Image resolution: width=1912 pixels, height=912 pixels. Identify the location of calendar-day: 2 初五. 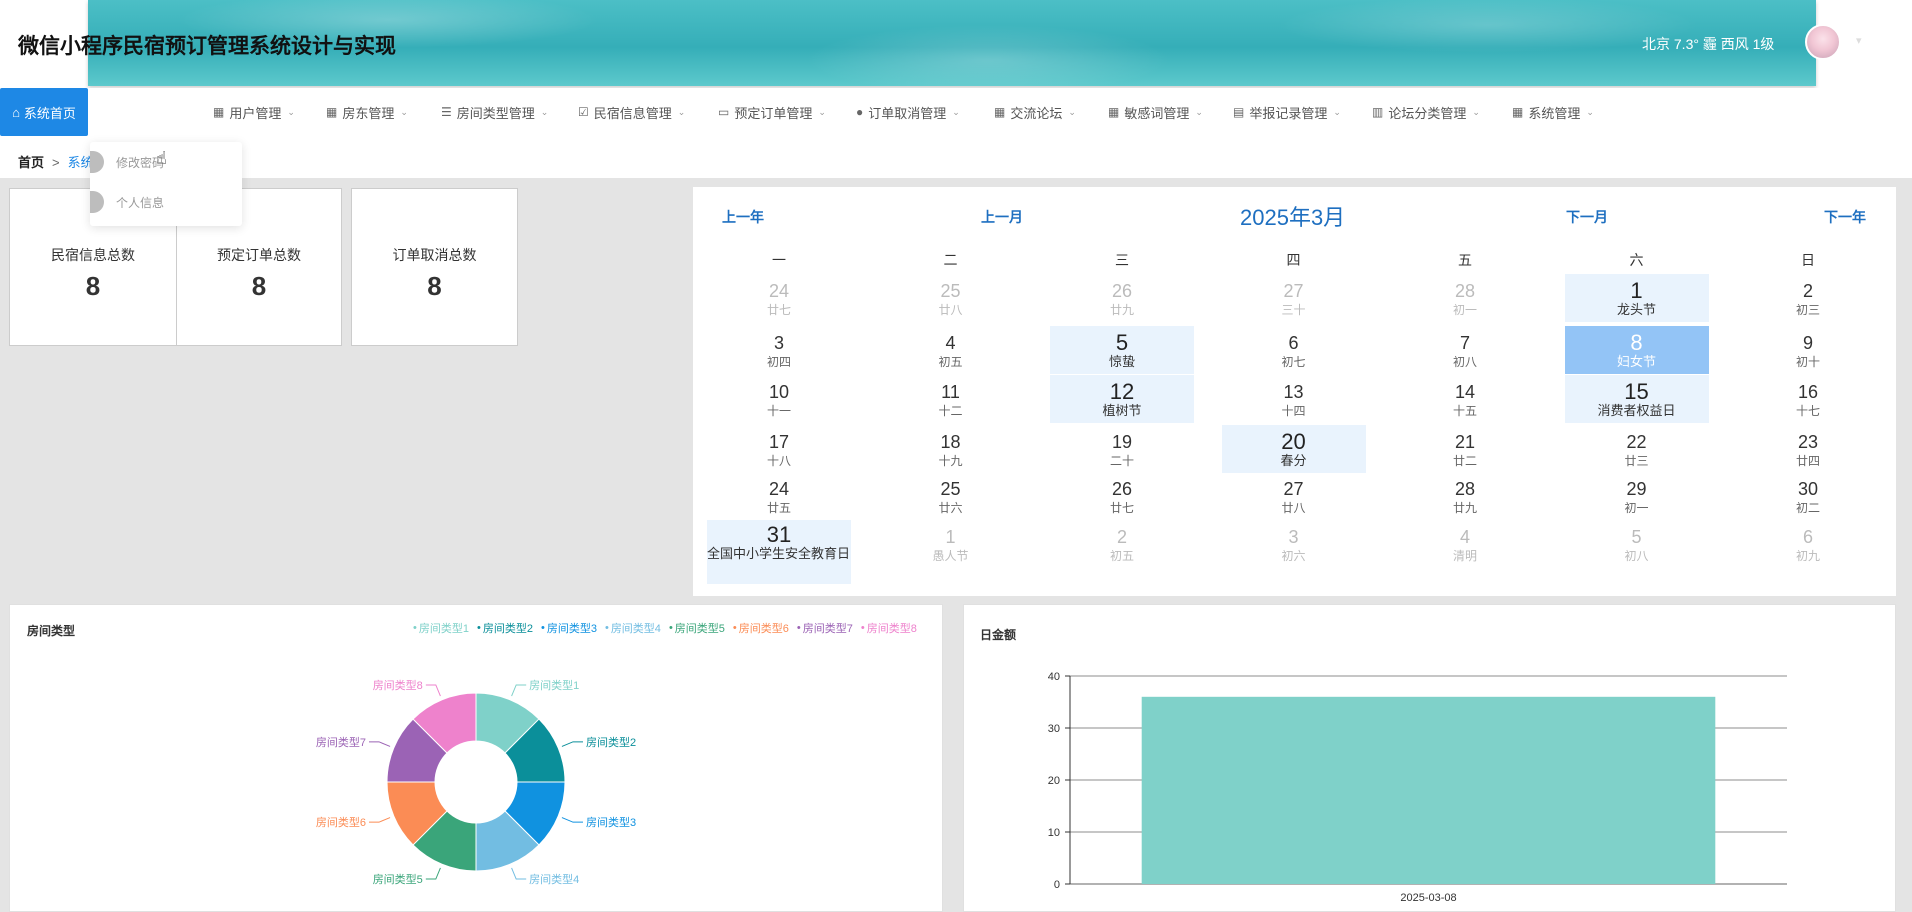
(1122, 544).